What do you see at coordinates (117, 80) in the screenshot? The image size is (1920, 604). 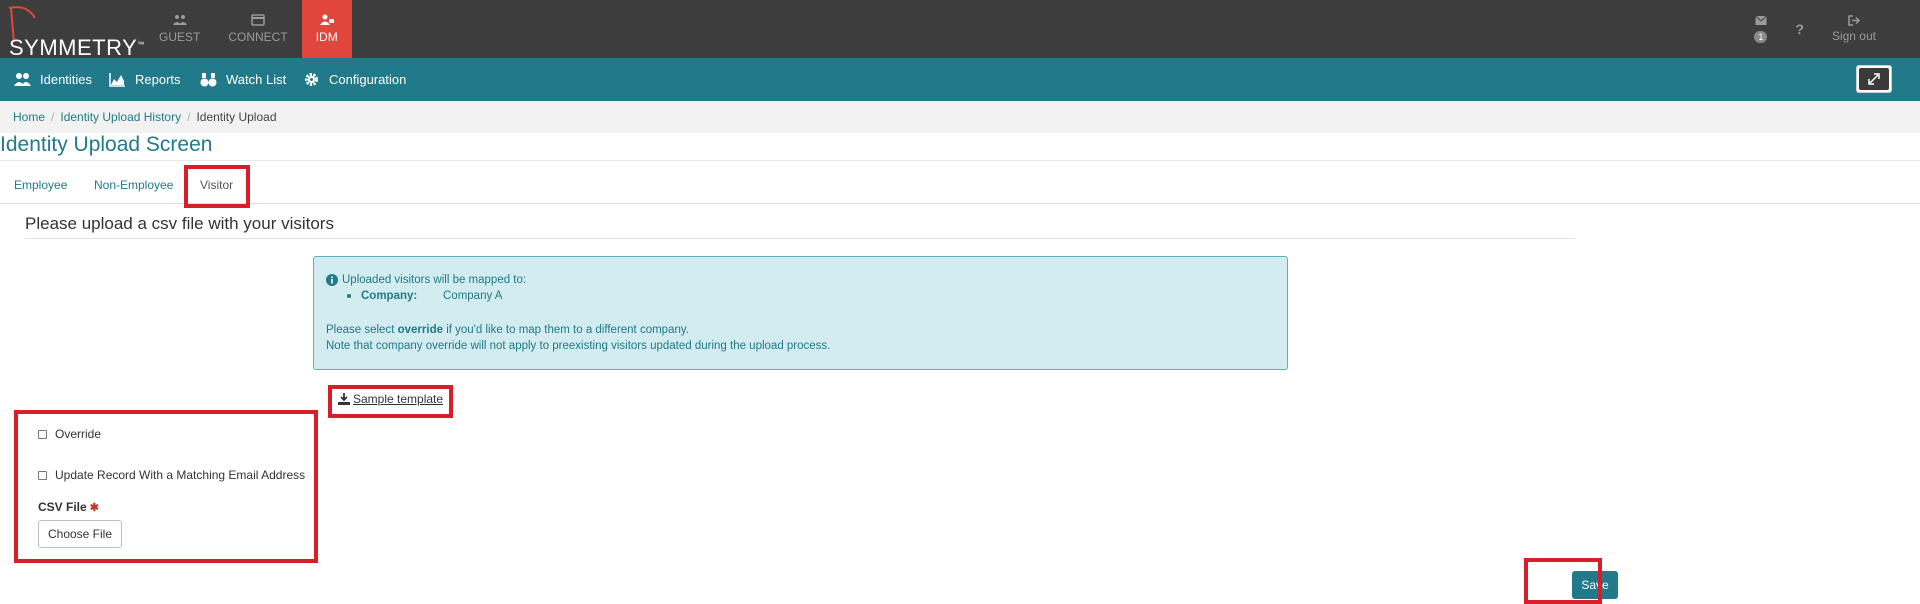 I see `area-chart-icon` at bounding box center [117, 80].